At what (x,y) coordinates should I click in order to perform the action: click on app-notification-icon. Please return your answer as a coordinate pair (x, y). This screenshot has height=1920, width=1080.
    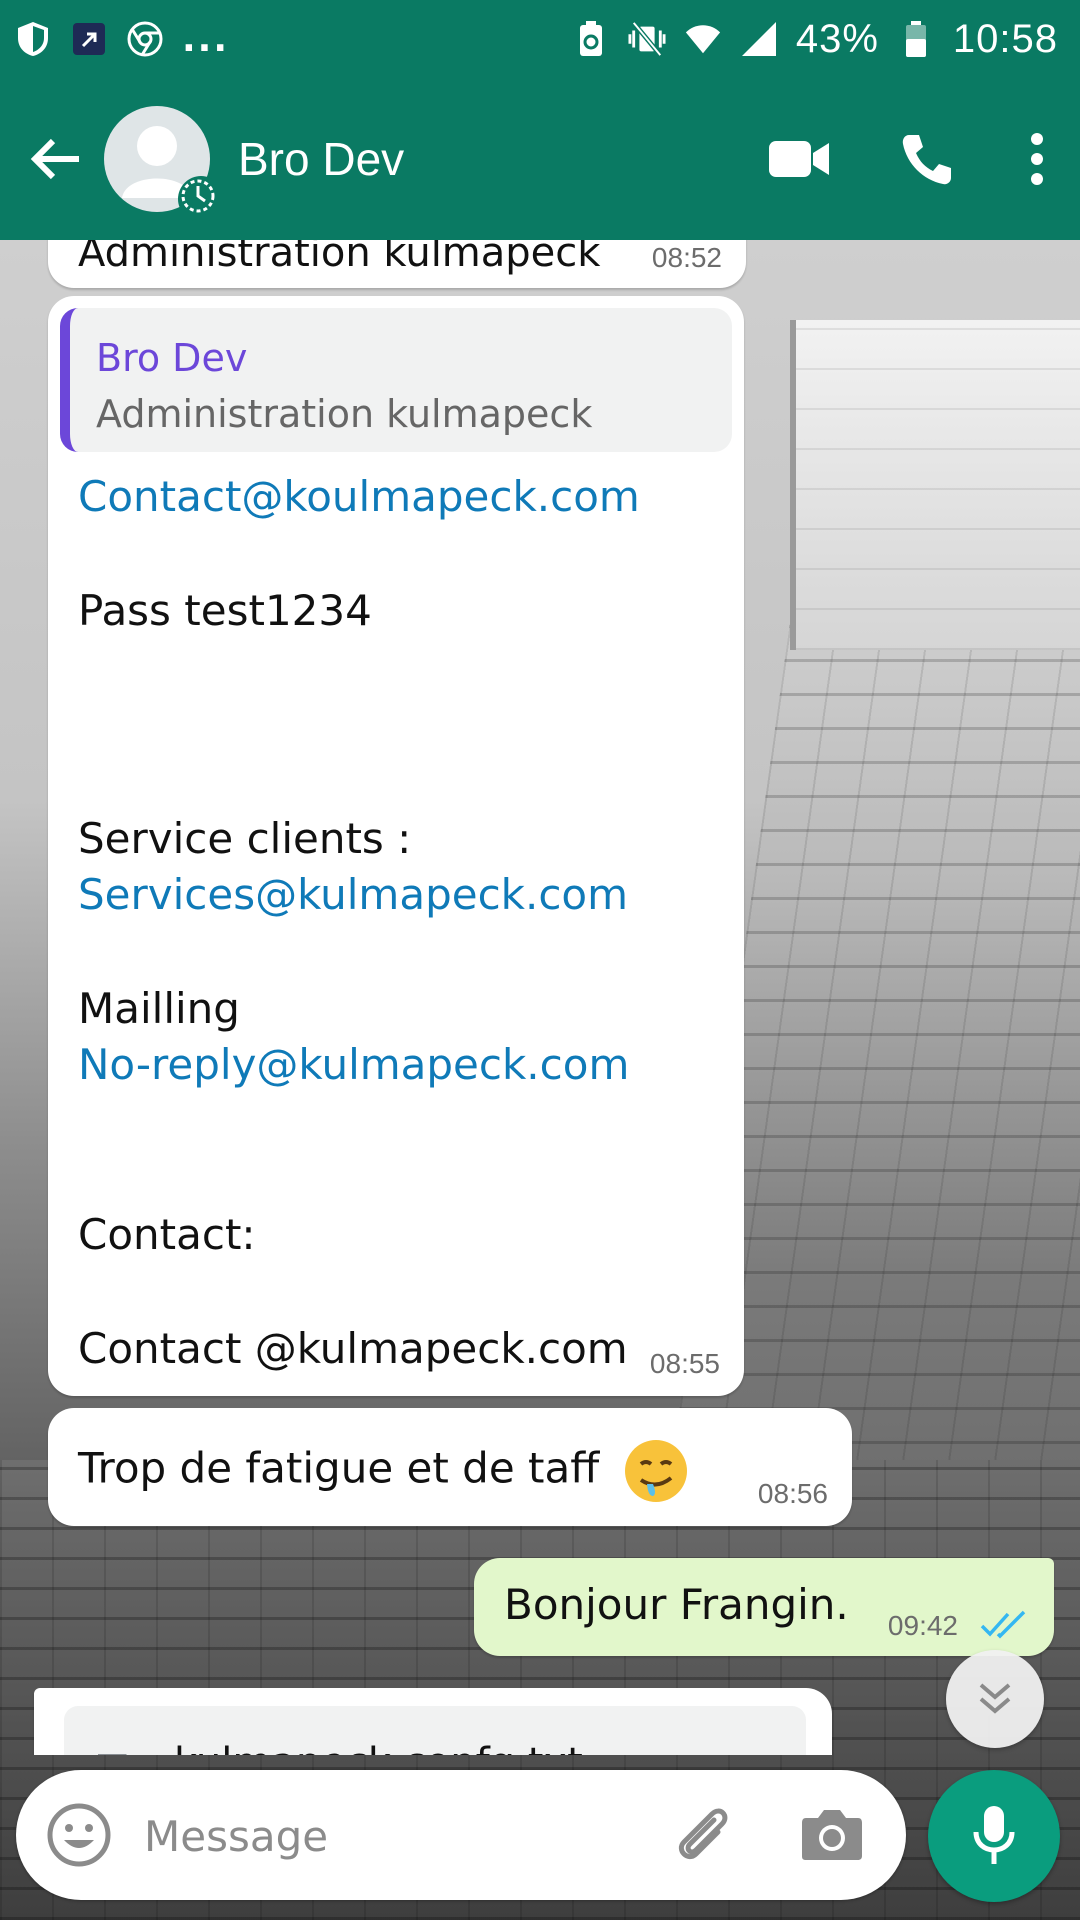
    Looking at the image, I should click on (89, 39).